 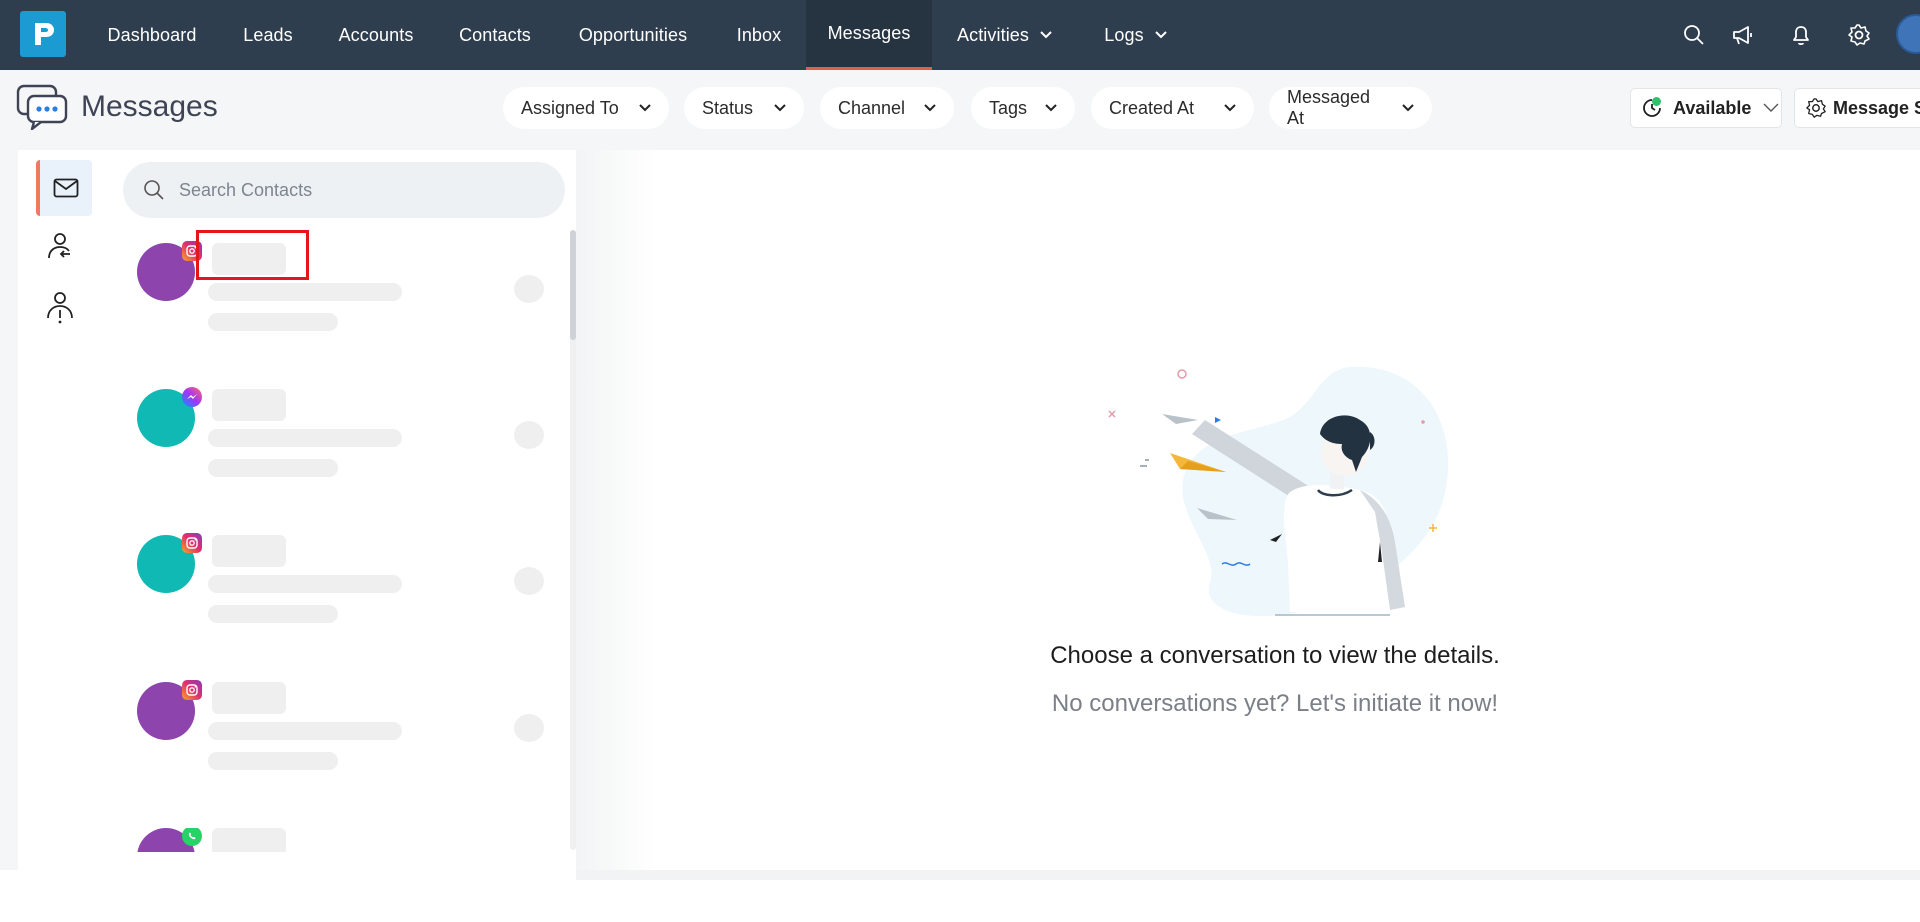 I want to click on online-status-dot, so click(x=1656, y=101).